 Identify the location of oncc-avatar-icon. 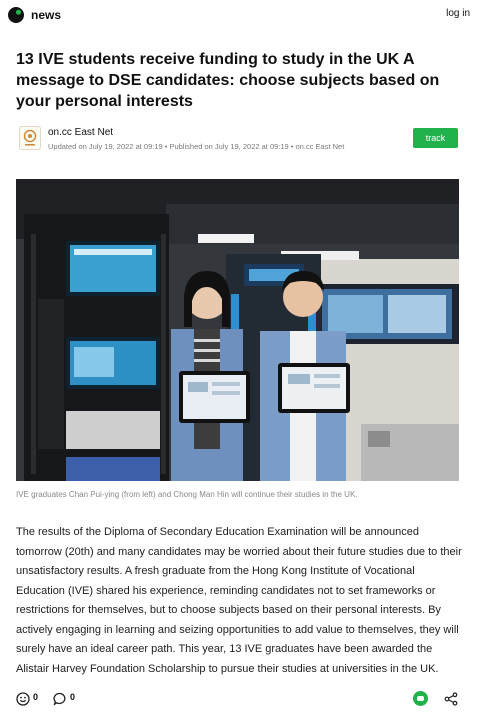
(30, 137).